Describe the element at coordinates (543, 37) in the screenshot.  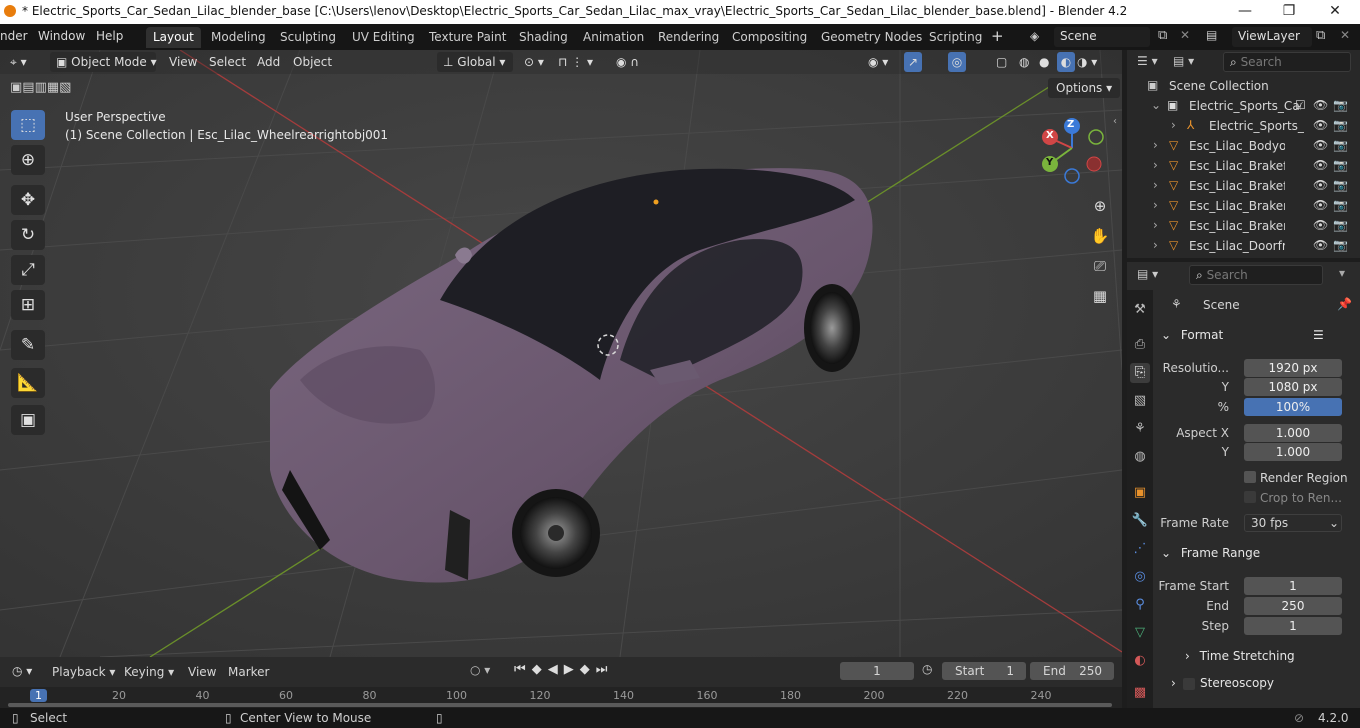
I see `tab-shading: Shading` at that location.